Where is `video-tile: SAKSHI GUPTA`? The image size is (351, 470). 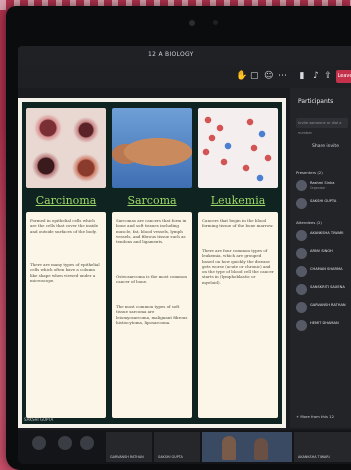
video-tile: SAKSHI GUPTA is located at coordinates (177, 447).